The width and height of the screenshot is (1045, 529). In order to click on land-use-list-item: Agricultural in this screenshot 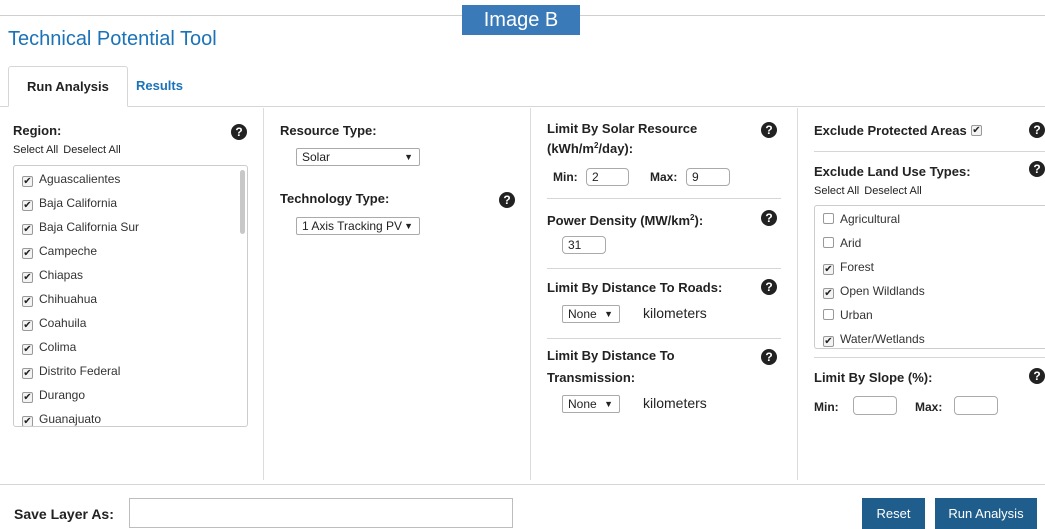, I will do `click(861, 219)`.